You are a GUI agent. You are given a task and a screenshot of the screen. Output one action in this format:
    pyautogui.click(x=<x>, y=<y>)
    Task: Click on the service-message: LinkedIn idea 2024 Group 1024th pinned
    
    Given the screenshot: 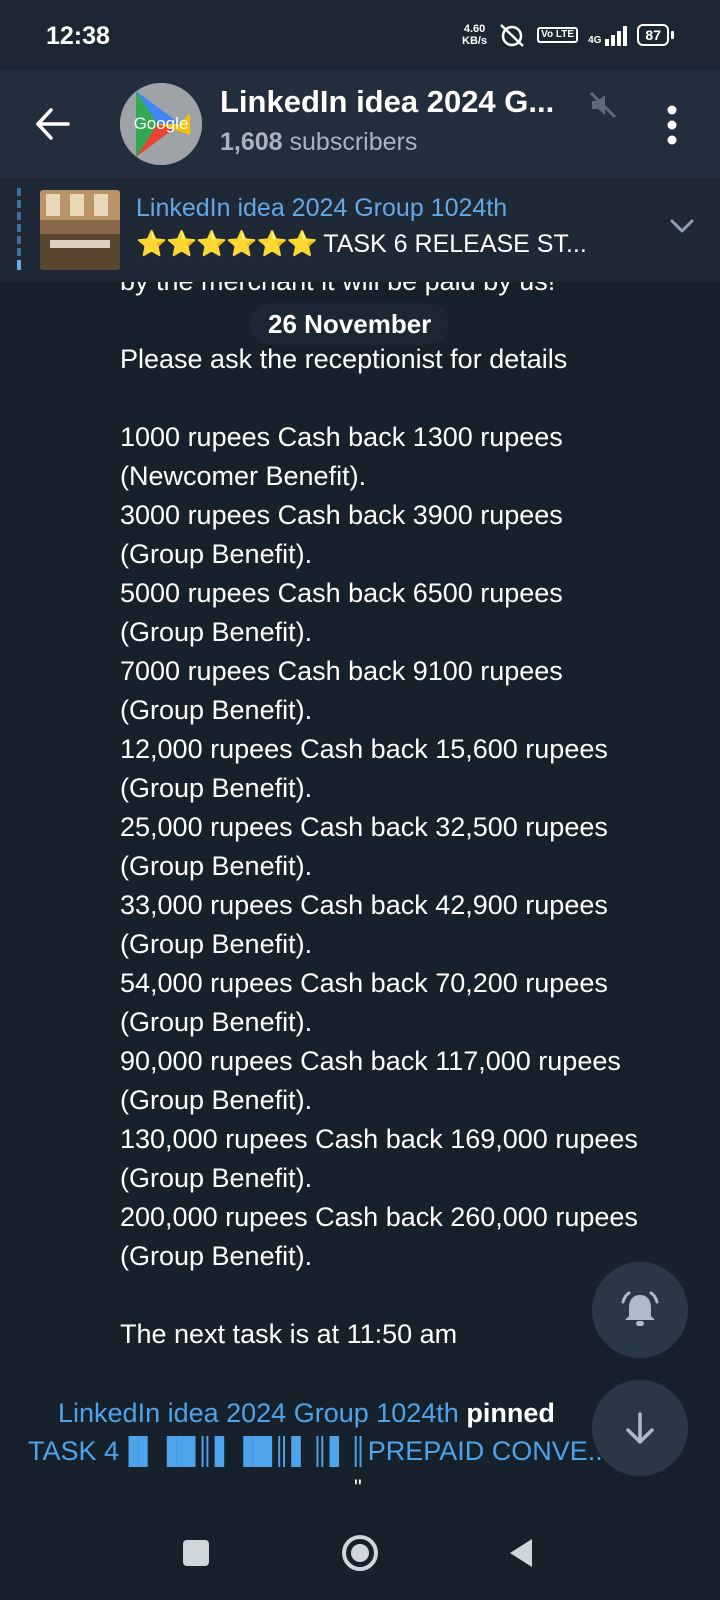 What is the action you would take?
    pyautogui.click(x=306, y=1413)
    